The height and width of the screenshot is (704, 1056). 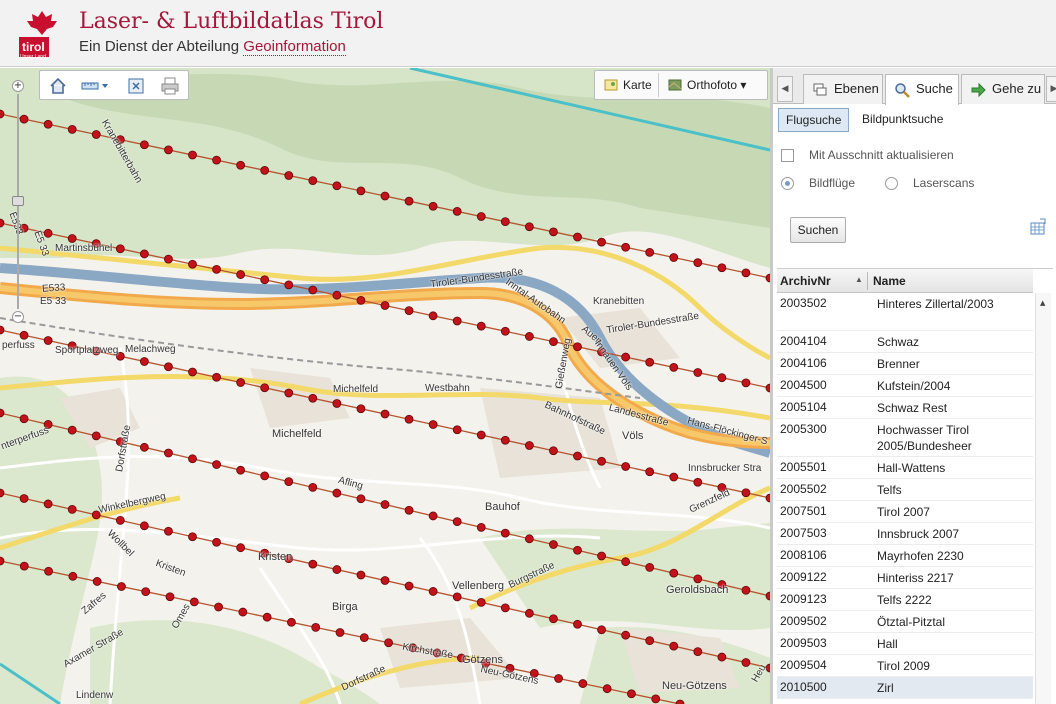 What do you see at coordinates (58, 86) in the screenshot?
I see `home-icon` at bounding box center [58, 86].